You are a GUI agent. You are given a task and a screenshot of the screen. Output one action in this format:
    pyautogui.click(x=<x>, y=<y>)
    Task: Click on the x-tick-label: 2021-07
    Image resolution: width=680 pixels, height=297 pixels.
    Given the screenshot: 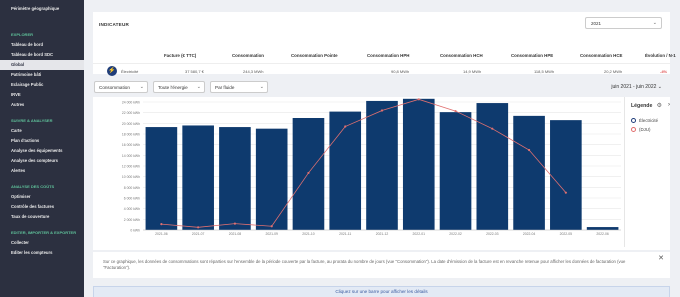 What is the action you would take?
    pyautogui.click(x=198, y=234)
    